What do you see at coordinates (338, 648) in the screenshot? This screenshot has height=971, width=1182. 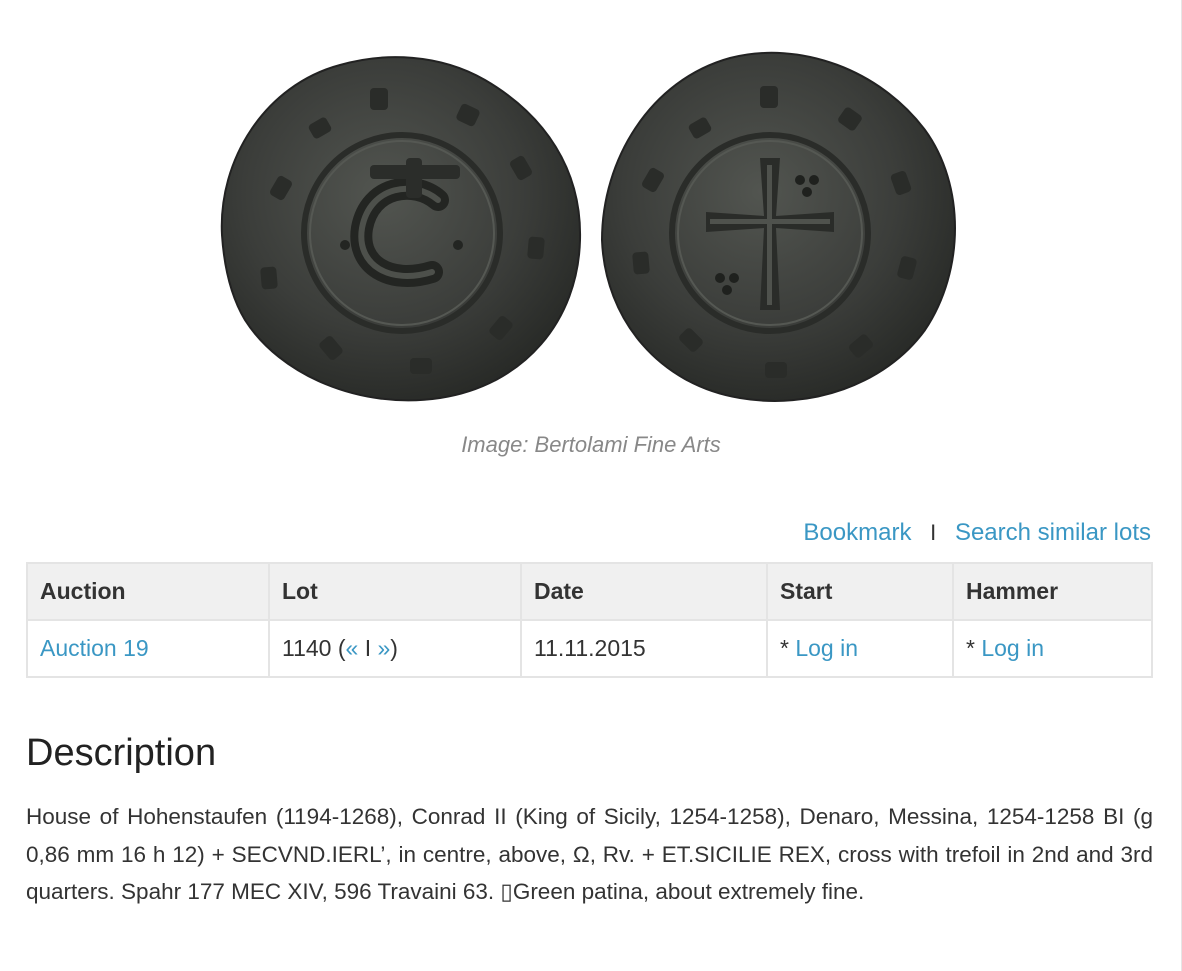 I see `lot-nav-open: (` at bounding box center [338, 648].